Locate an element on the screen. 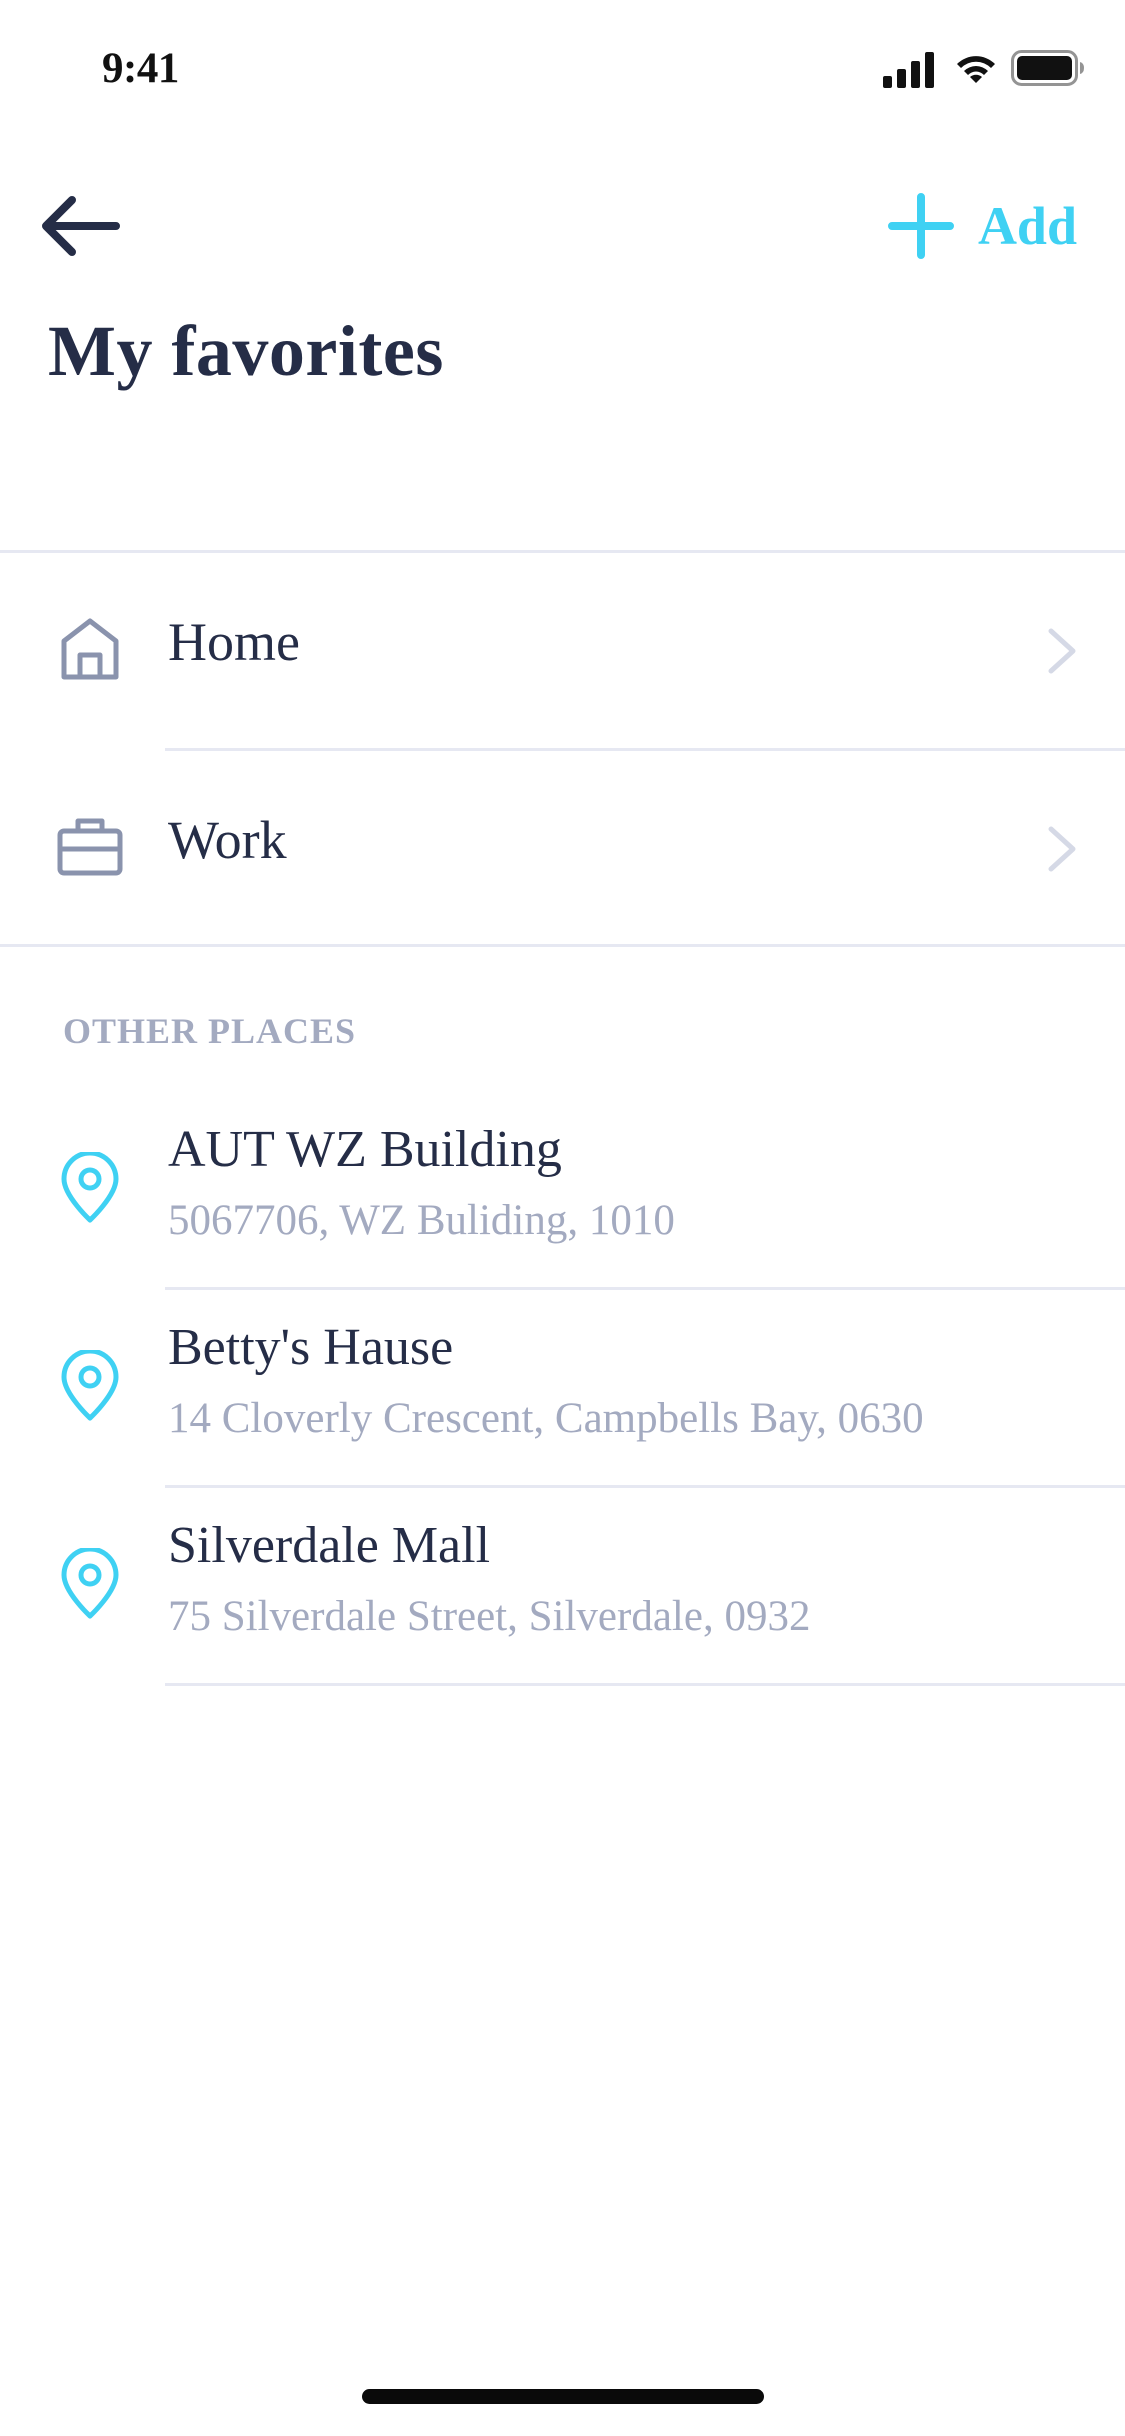 The height and width of the screenshot is (2436, 1125). arrow-left-icon is located at coordinates (81, 226).